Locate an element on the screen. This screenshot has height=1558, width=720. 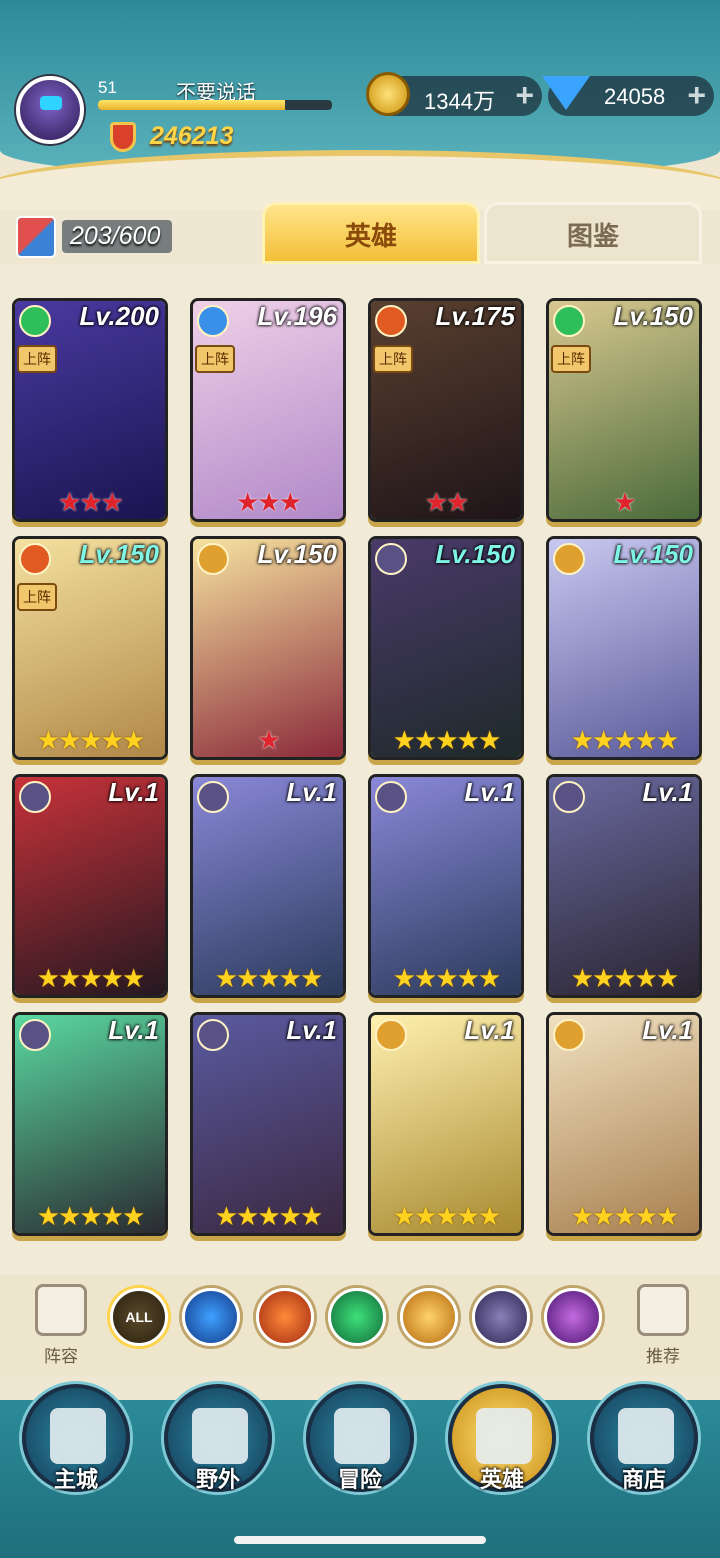
filter-all-button: ALL is located at coordinates (139, 1317).